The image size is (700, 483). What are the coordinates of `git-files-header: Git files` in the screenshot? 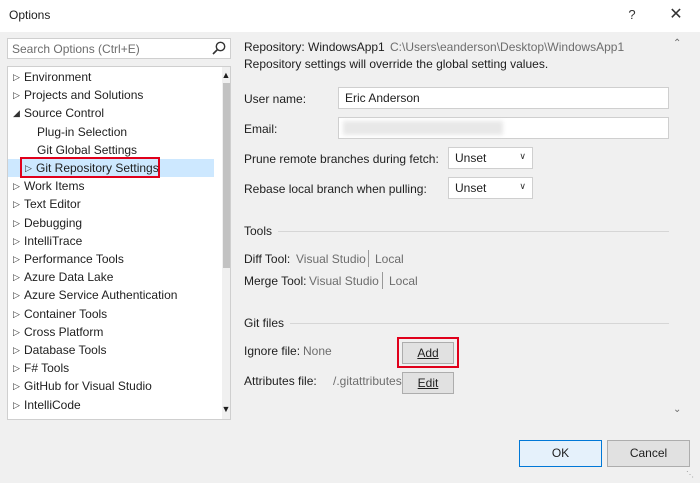 It's located at (264, 323).